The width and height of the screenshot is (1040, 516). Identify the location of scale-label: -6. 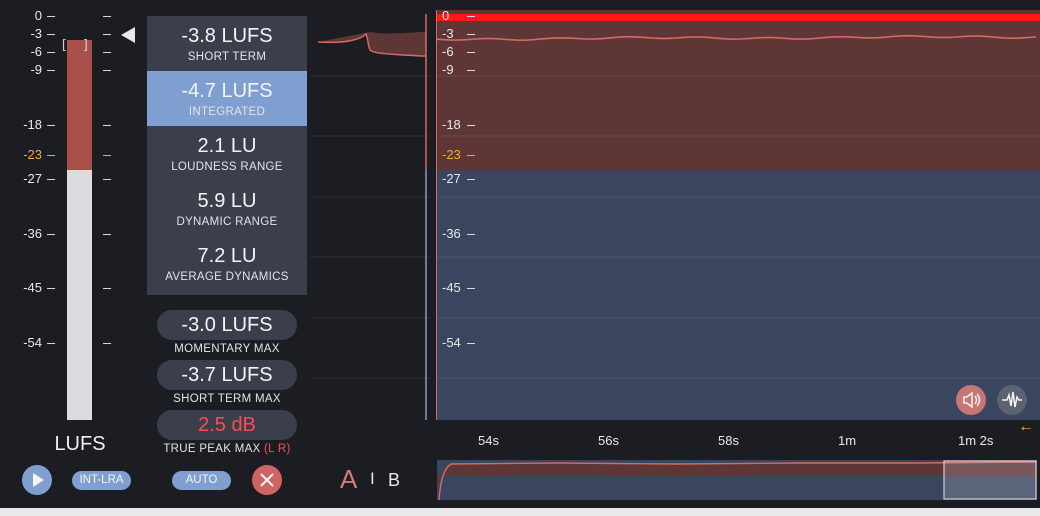
(36, 52).